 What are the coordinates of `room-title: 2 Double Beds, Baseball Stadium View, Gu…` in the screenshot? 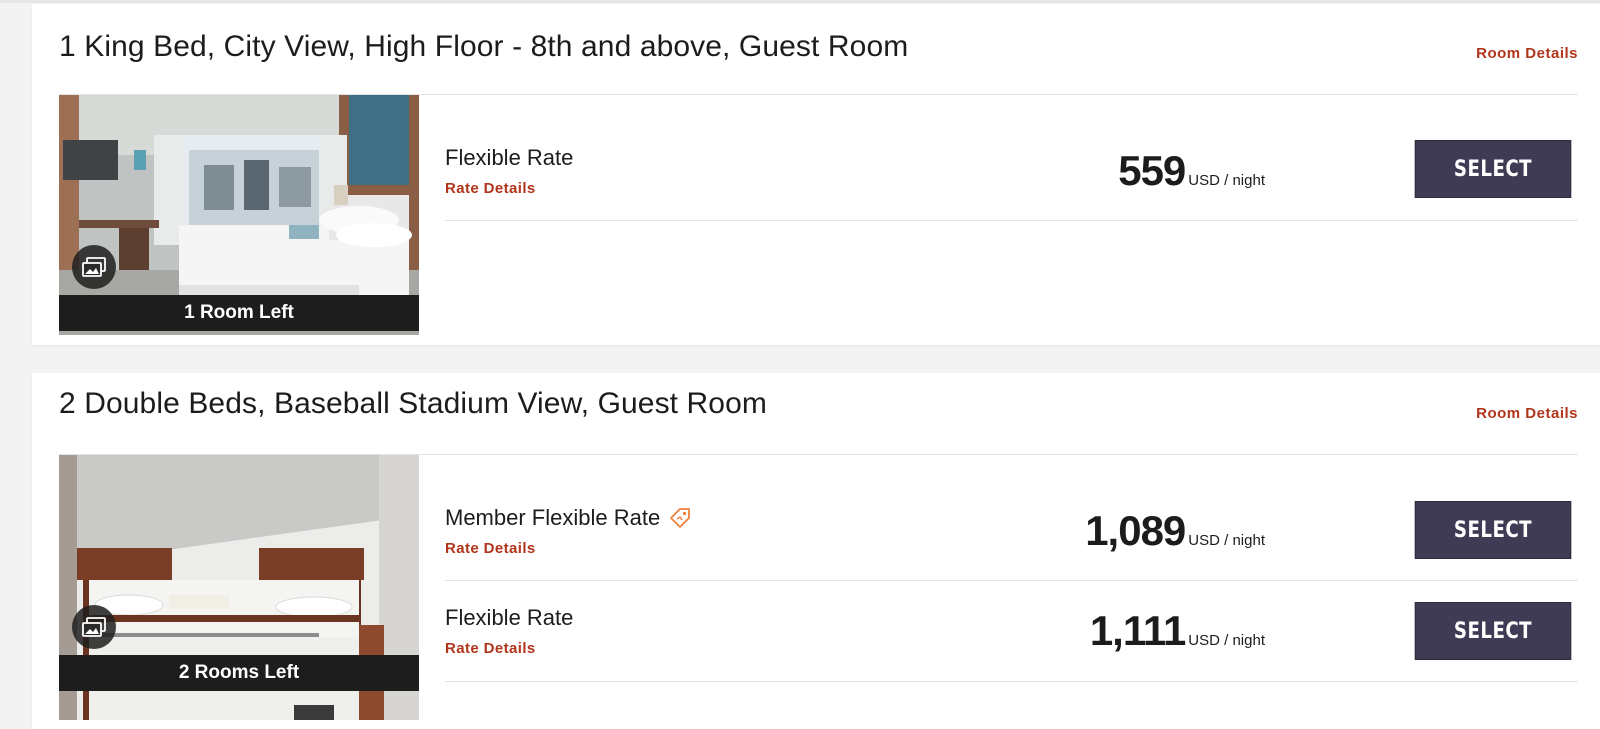 It's located at (413, 403).